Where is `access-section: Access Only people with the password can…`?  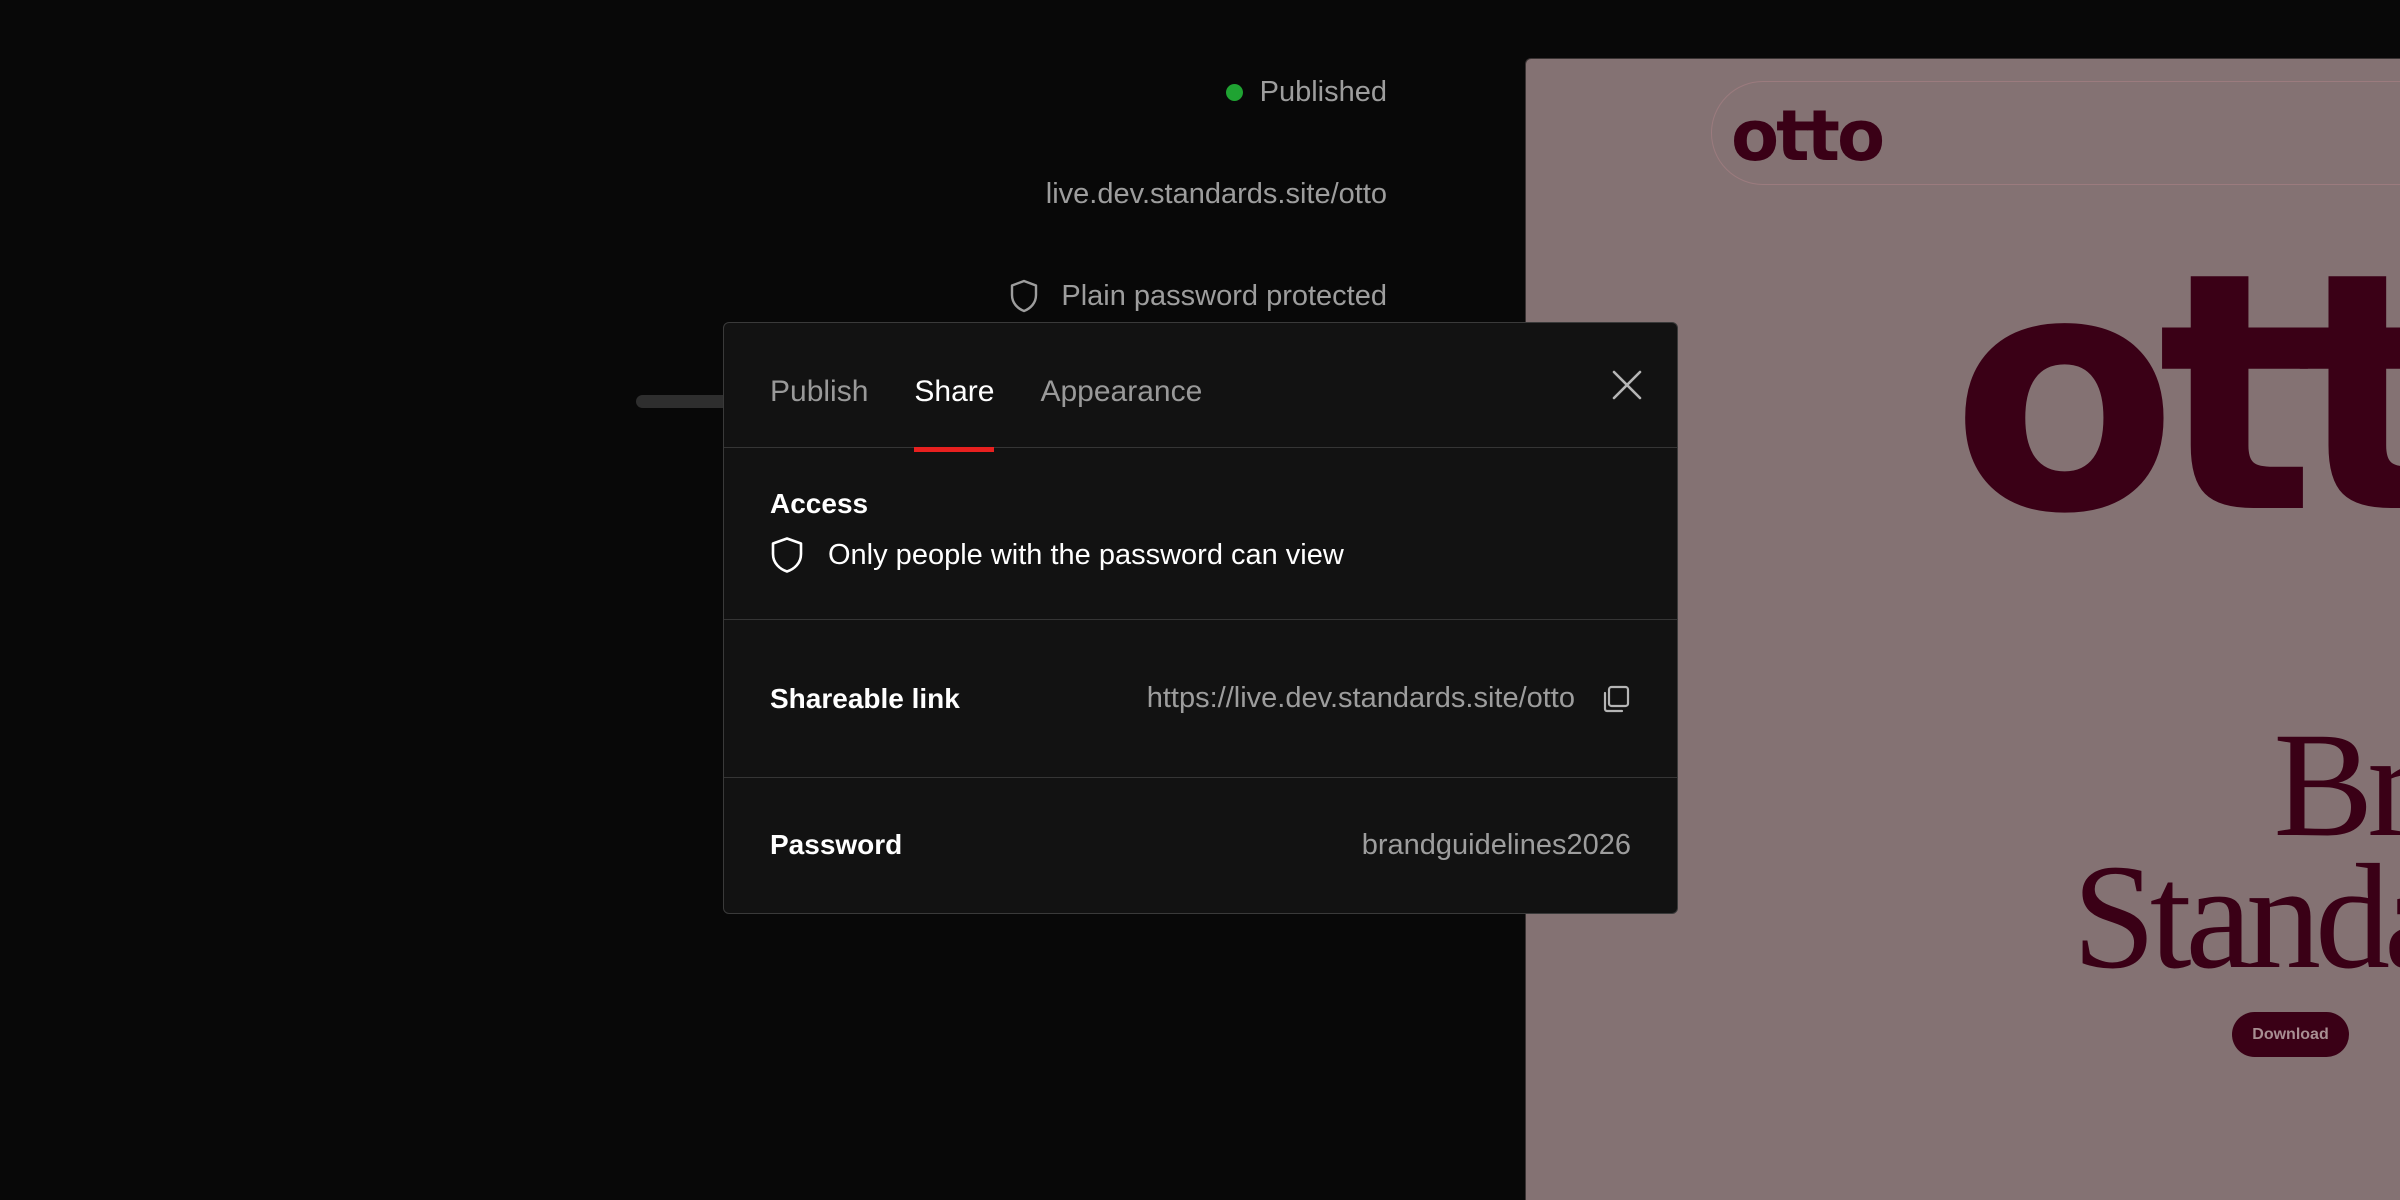
access-section: Access Only people with the password can… is located at coordinates (1200, 534).